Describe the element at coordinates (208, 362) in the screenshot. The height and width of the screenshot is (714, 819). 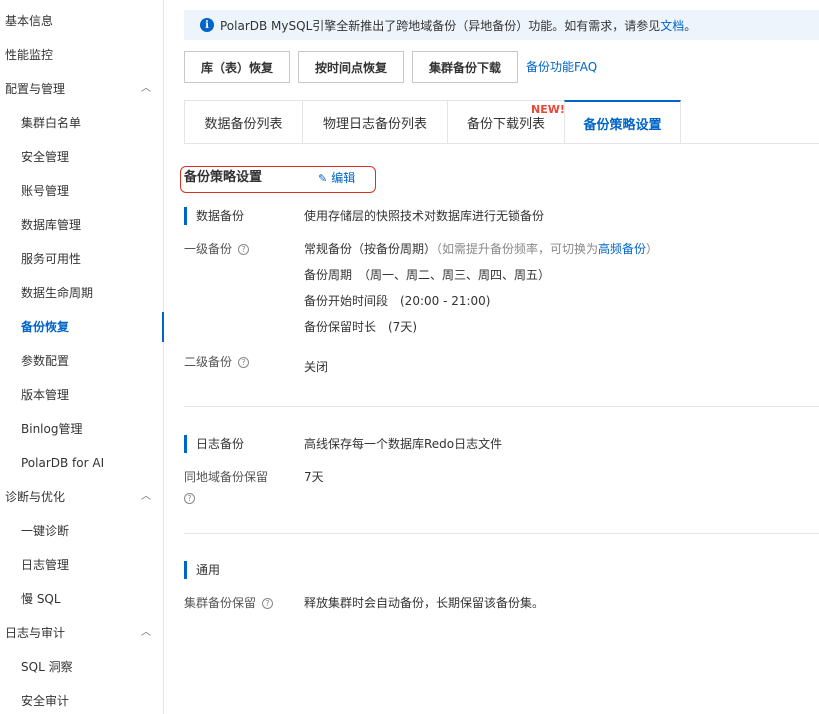
I see `label-text: 二级备份` at that location.